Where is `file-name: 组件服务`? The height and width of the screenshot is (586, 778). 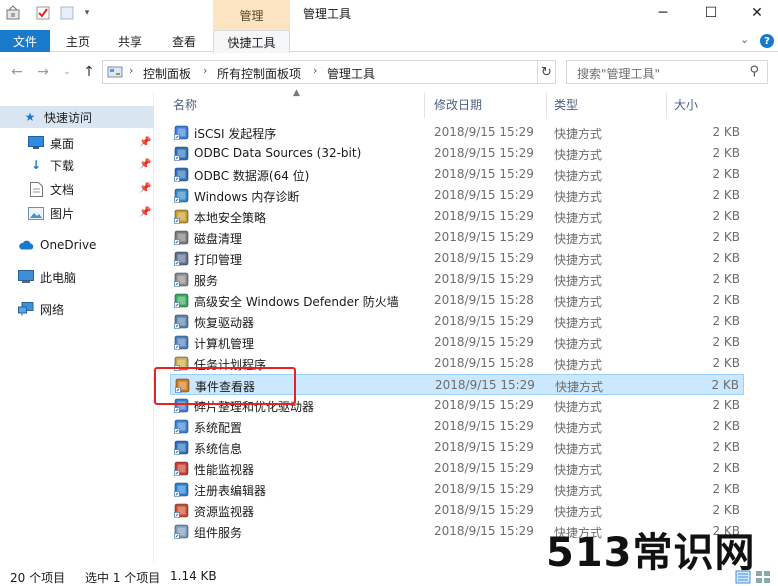 file-name: 组件服务 is located at coordinates (218, 533).